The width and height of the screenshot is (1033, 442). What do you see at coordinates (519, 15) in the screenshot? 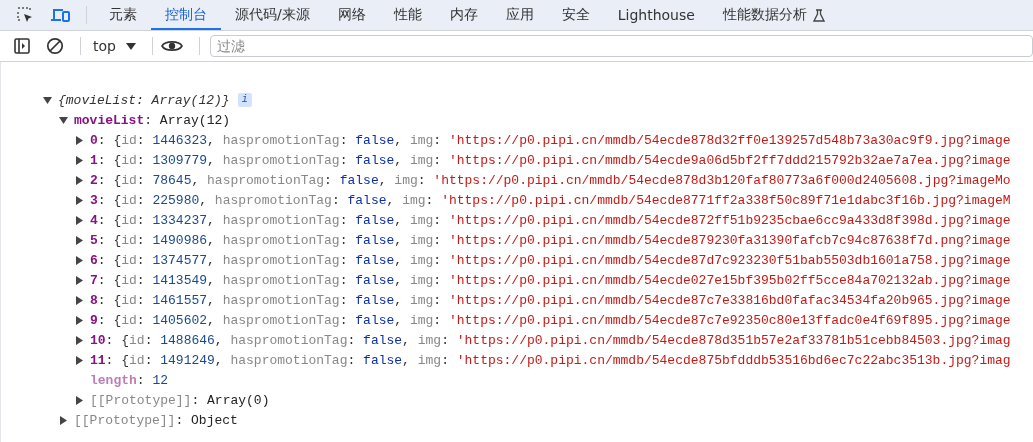
I see `tab: 应用` at bounding box center [519, 15].